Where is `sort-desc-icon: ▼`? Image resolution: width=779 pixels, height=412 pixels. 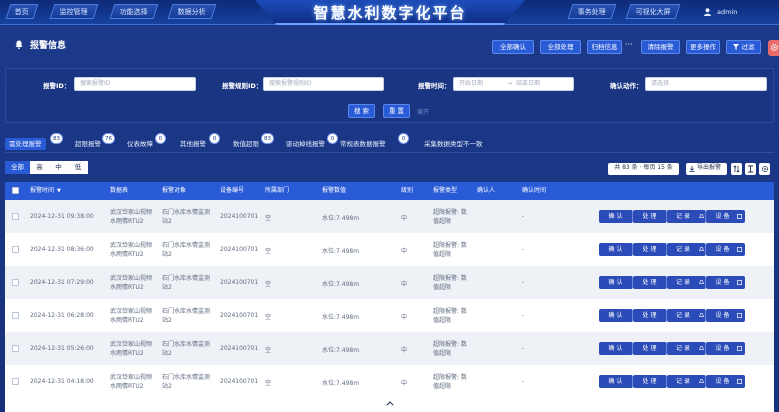
sort-desc-icon: ▼ is located at coordinates (59, 191).